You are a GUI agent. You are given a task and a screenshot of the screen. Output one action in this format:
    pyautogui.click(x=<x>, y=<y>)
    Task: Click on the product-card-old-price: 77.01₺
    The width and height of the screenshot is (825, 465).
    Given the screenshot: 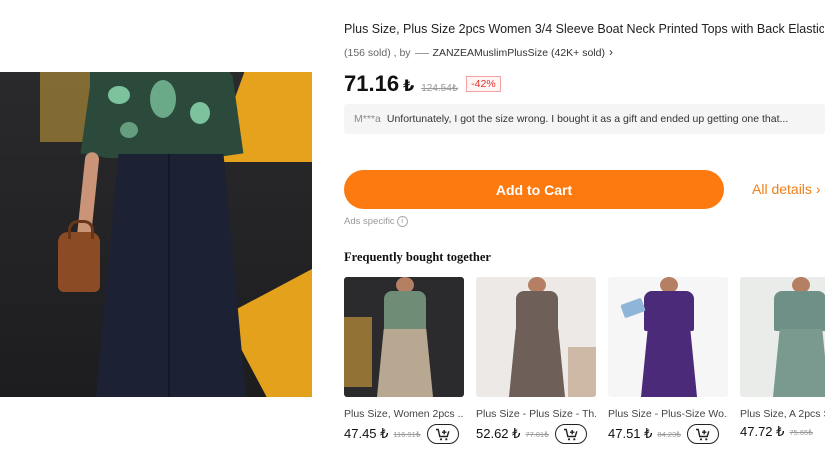 What is the action you would take?
    pyautogui.click(x=537, y=434)
    